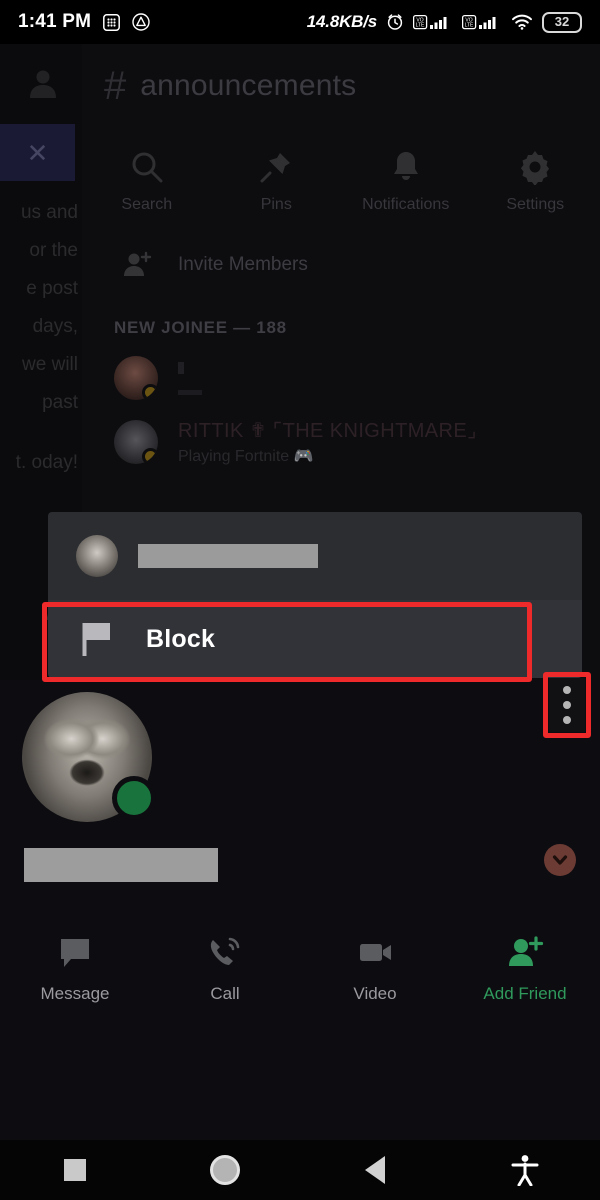 This screenshot has width=600, height=1200. Describe the element at coordinates (479, 22) in the screenshot. I see `volte-signal-icon-2: VO LTE` at that location.